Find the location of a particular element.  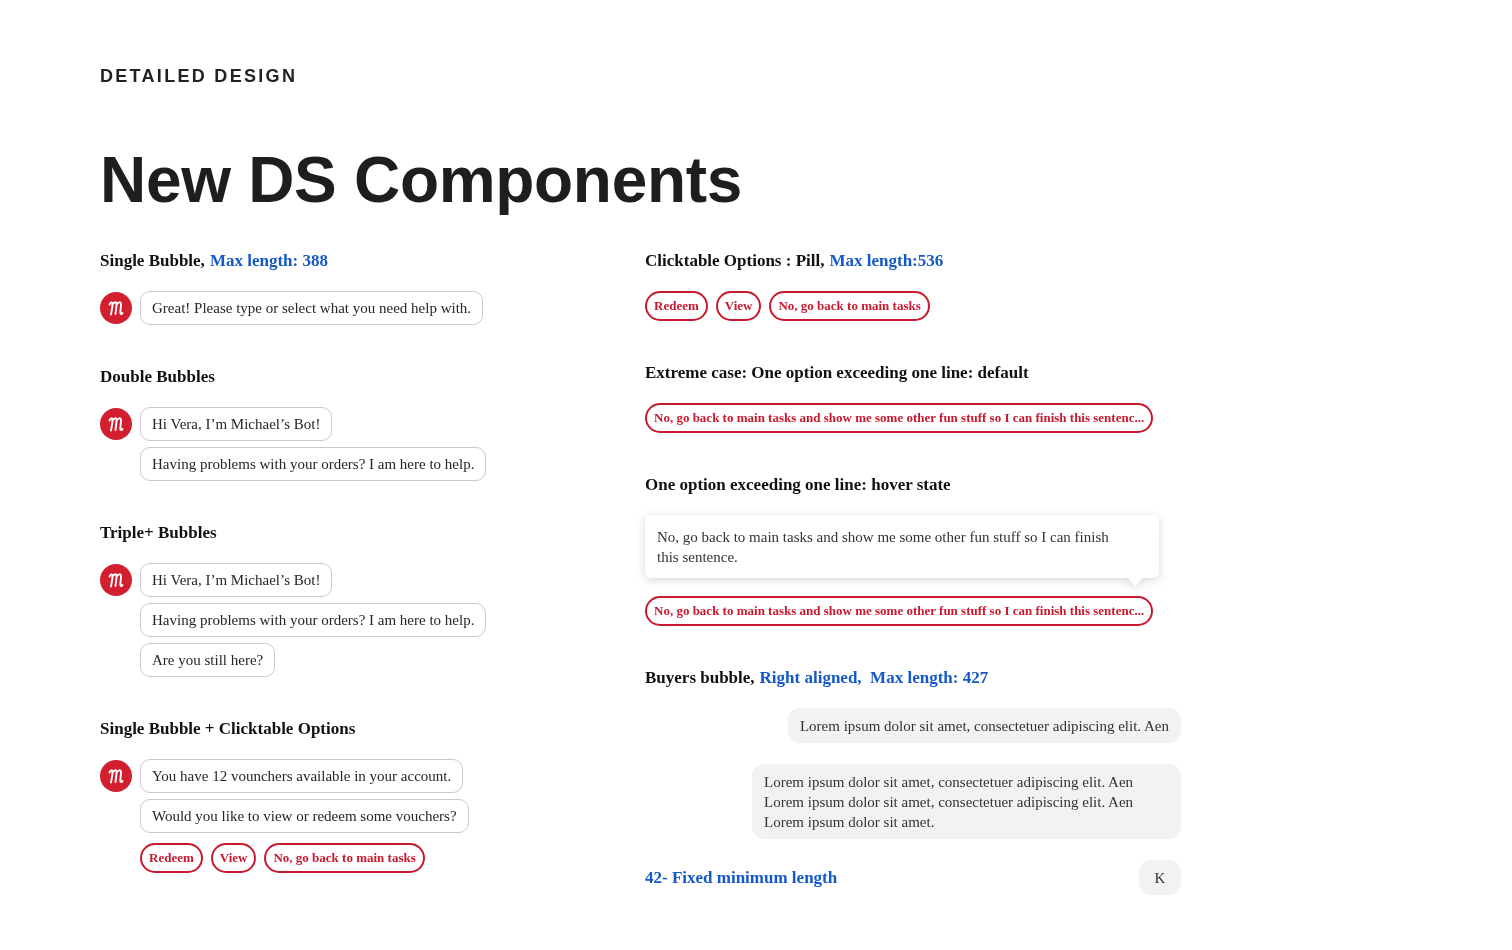

message-bubble: Lorem ipsum dolor sit amet, consectetuer adipiscing elit. Aen is located at coordinates (984, 725).